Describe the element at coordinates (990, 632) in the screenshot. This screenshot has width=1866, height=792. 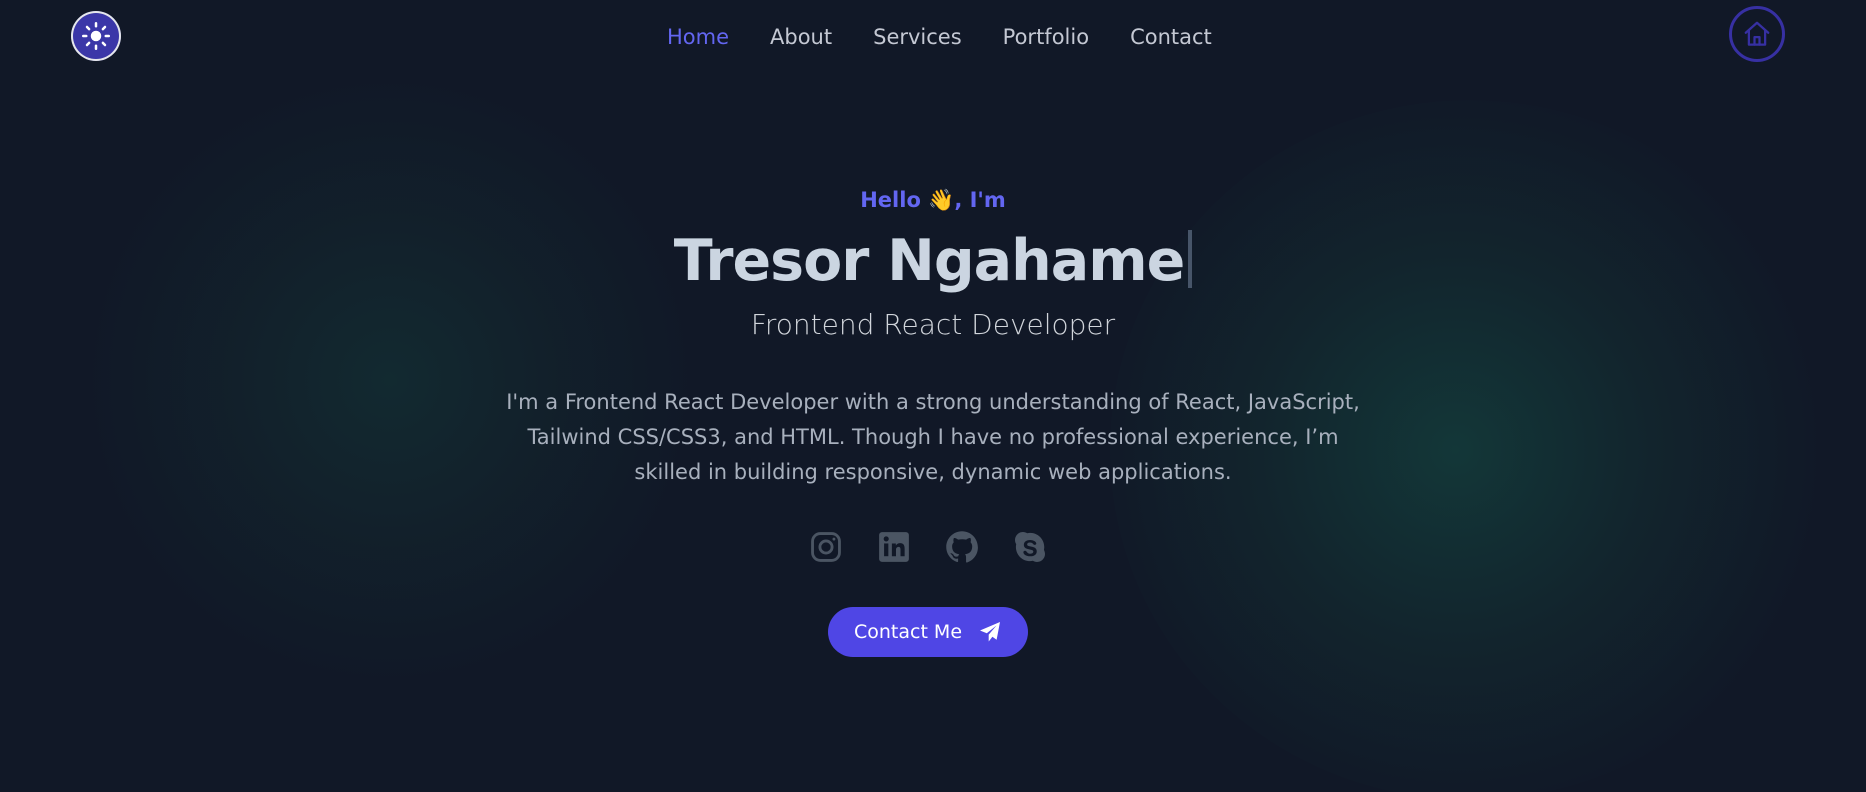
I see `paper-plane-icon` at that location.